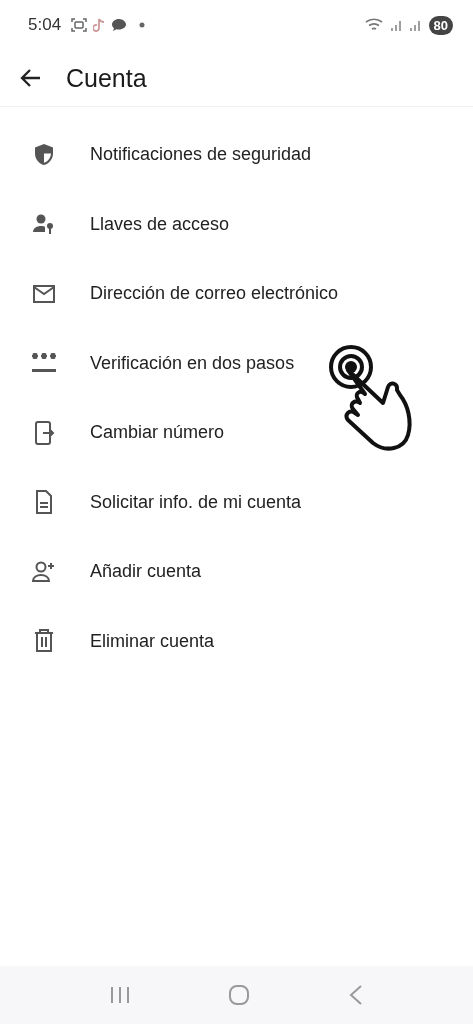 This screenshot has width=473, height=1024. What do you see at coordinates (79, 25) in the screenshot?
I see `screenshot-icon` at bounding box center [79, 25].